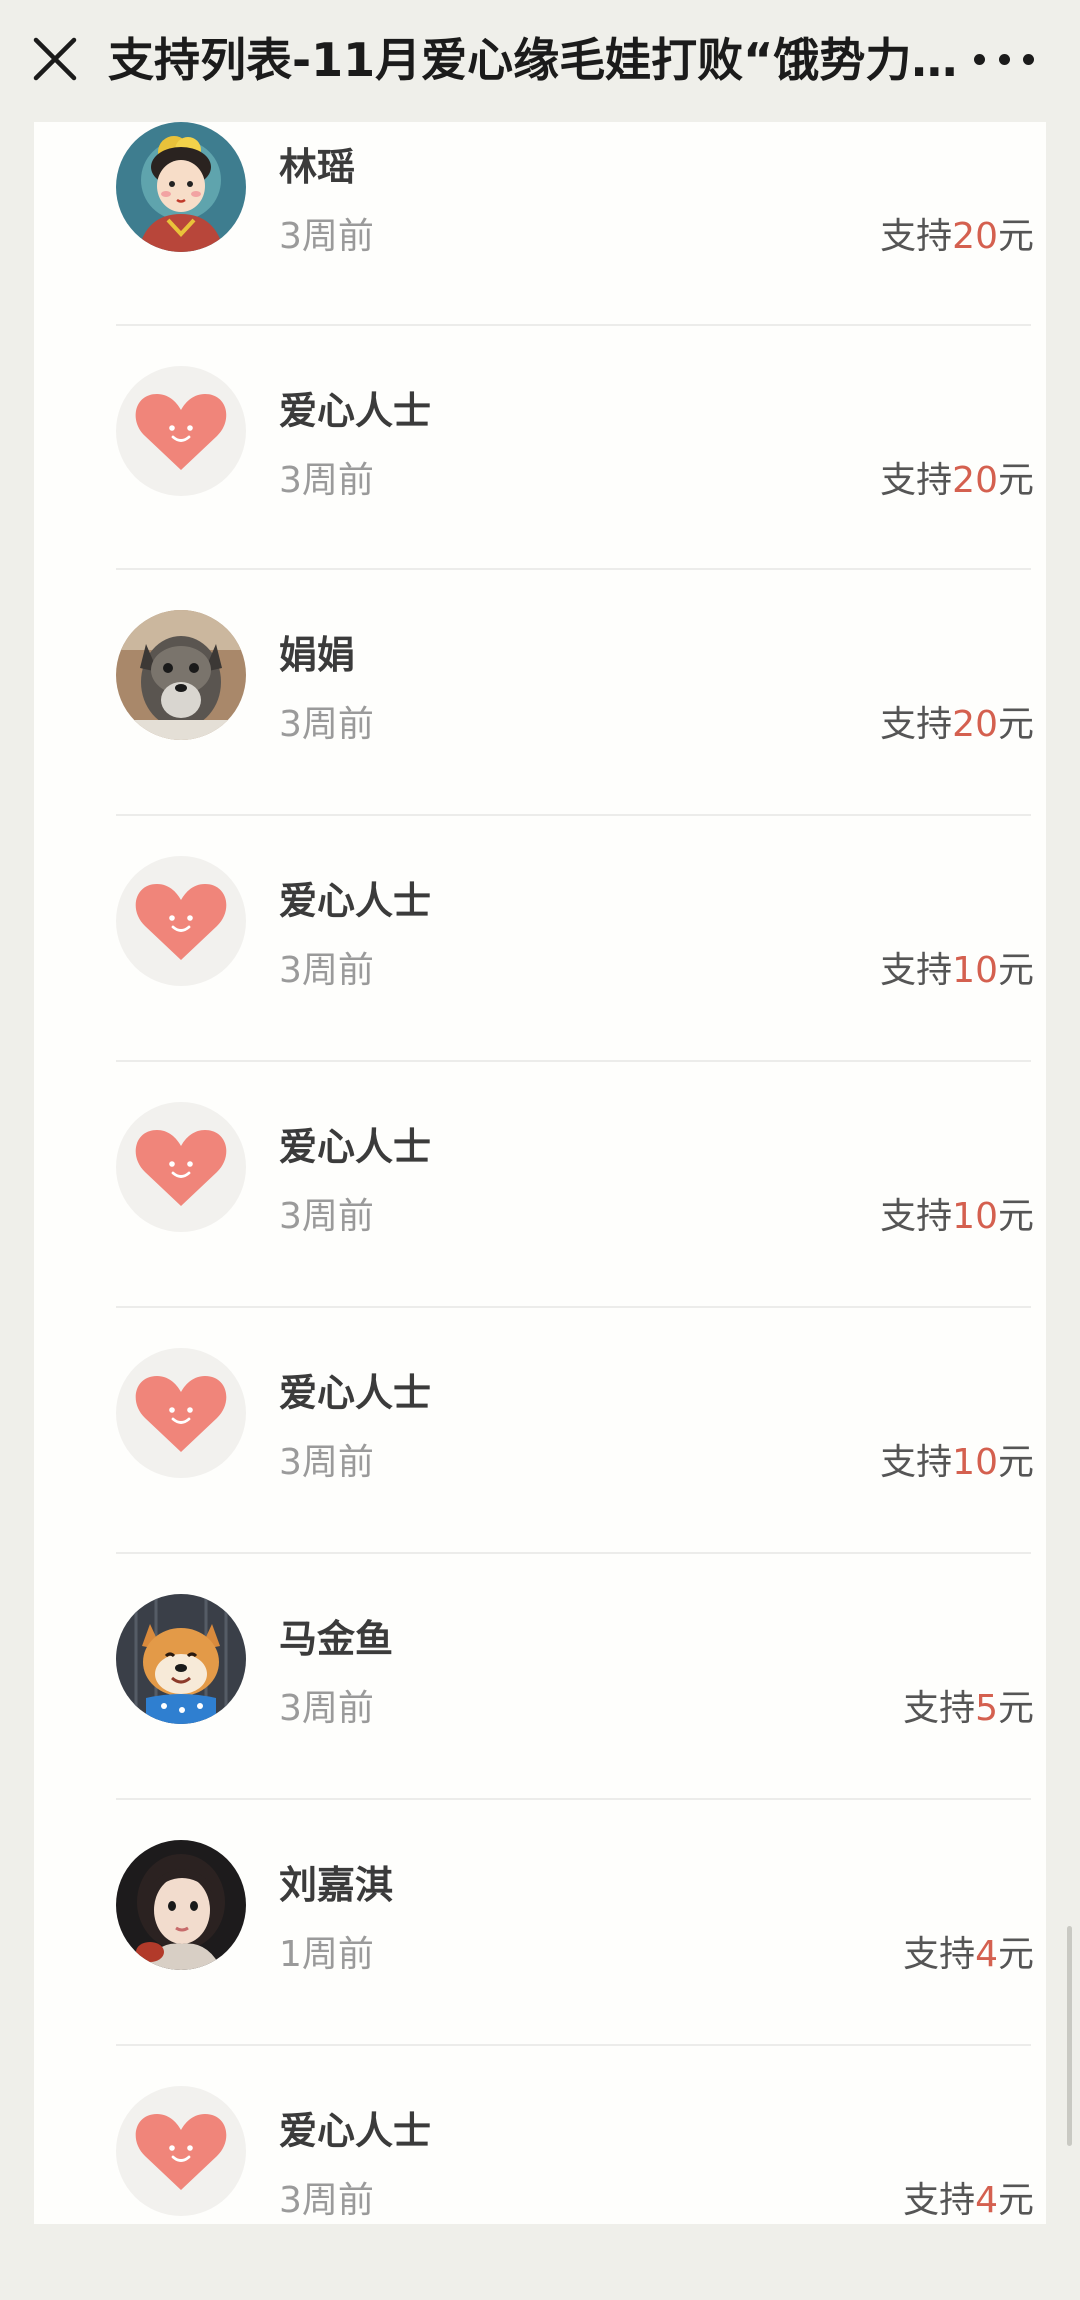 The height and width of the screenshot is (2300, 1080). What do you see at coordinates (575, 214) in the screenshot?
I see `list-item: 林瑶 3周前 支持20元` at bounding box center [575, 214].